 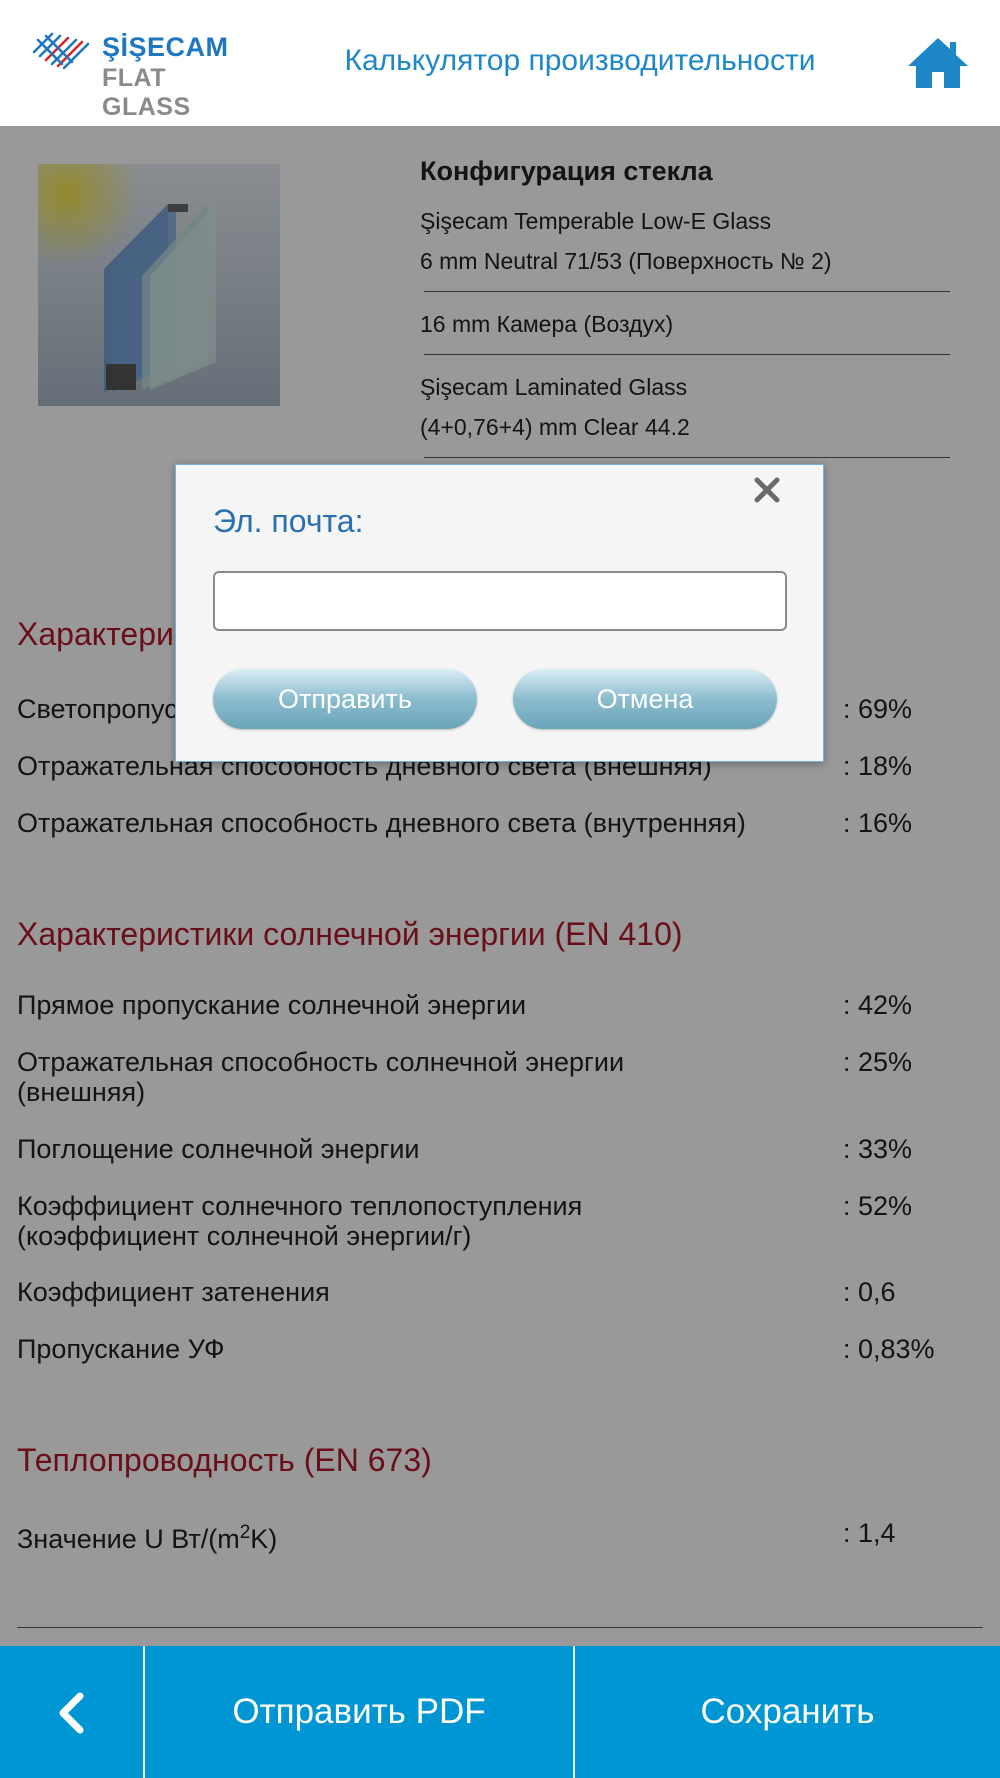 What do you see at coordinates (61, 51) in the screenshot?
I see `logo-stripes-icon` at bounding box center [61, 51].